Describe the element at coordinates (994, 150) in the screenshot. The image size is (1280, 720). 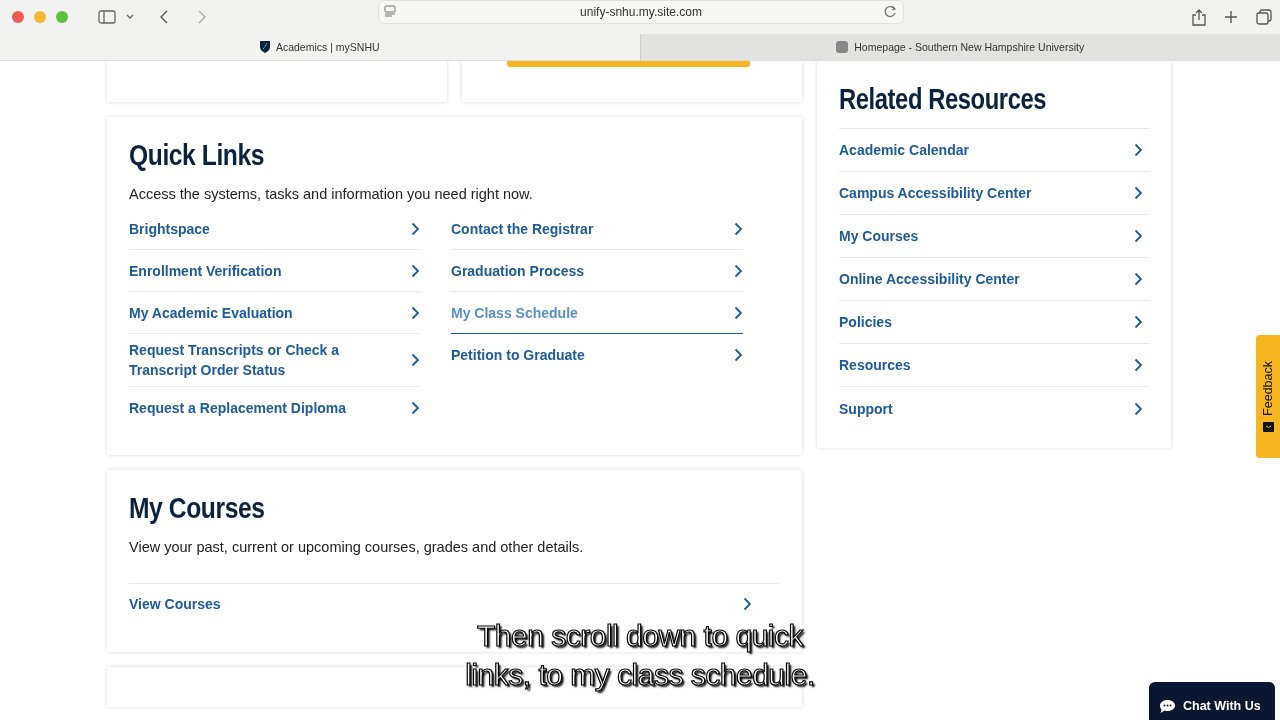
I see `resource-link: Academic Calendar` at that location.